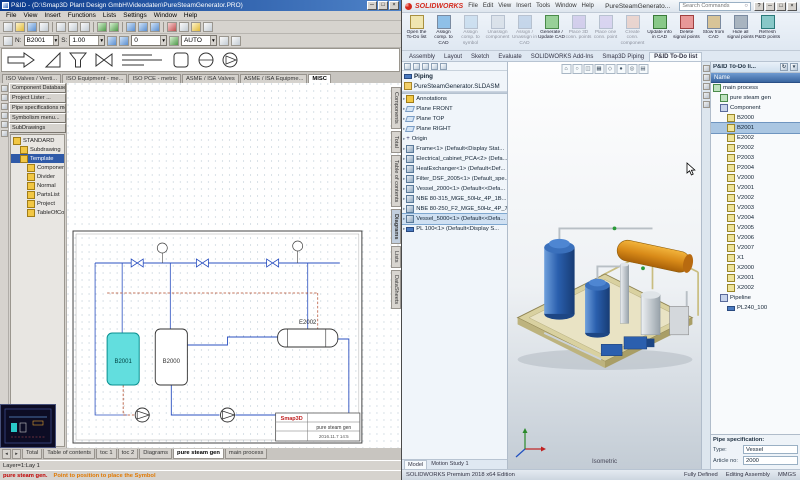  I want to click on todo-item: P2003, so click(755, 158).